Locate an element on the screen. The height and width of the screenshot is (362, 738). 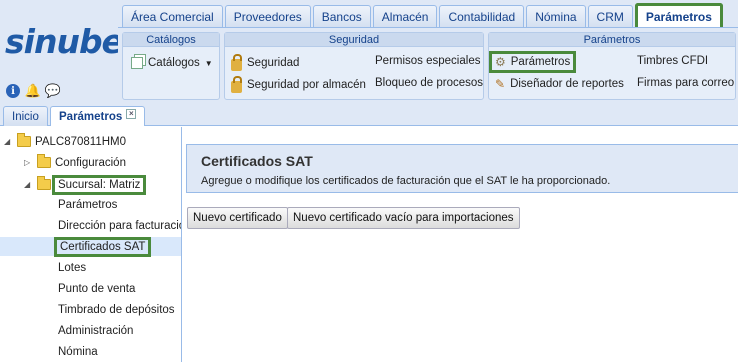
tab-parametros-doc: Parámetros × is located at coordinates (98, 116).